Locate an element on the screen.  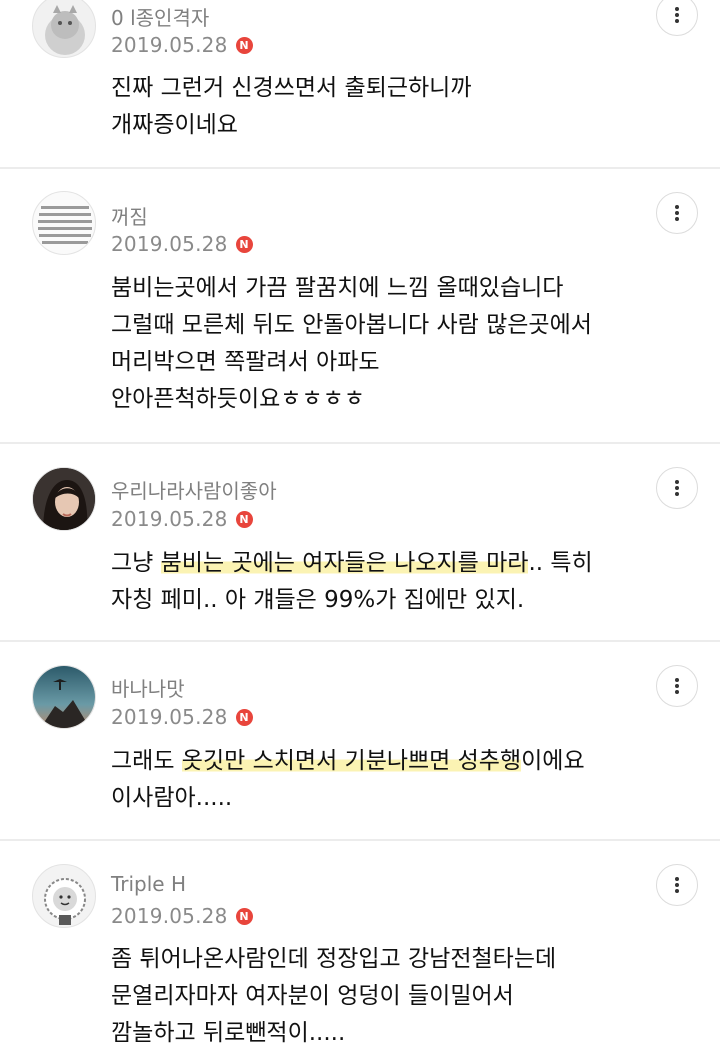
comment-line: 개짜증이네요 is located at coordinates (406, 125).